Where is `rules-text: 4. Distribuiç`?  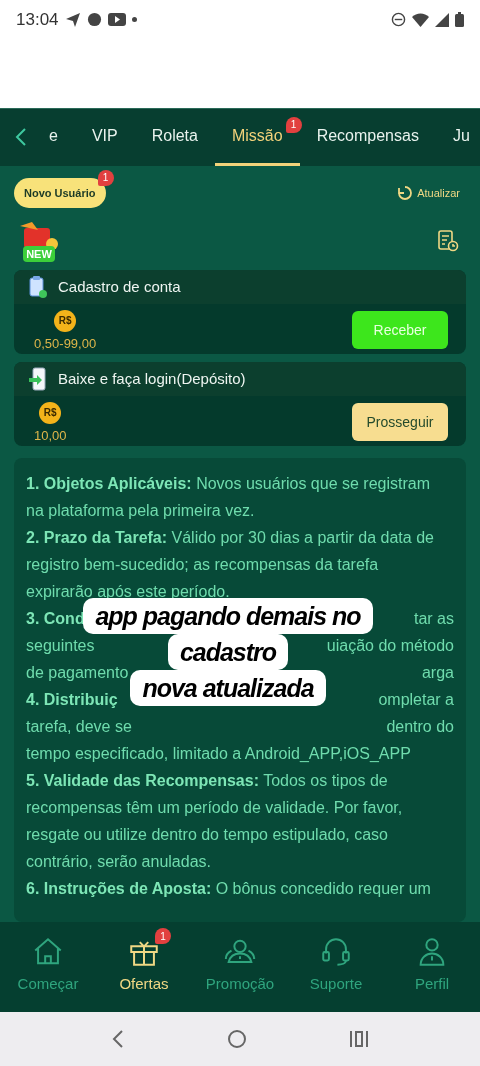 rules-text: 4. Distribuiç is located at coordinates (72, 699).